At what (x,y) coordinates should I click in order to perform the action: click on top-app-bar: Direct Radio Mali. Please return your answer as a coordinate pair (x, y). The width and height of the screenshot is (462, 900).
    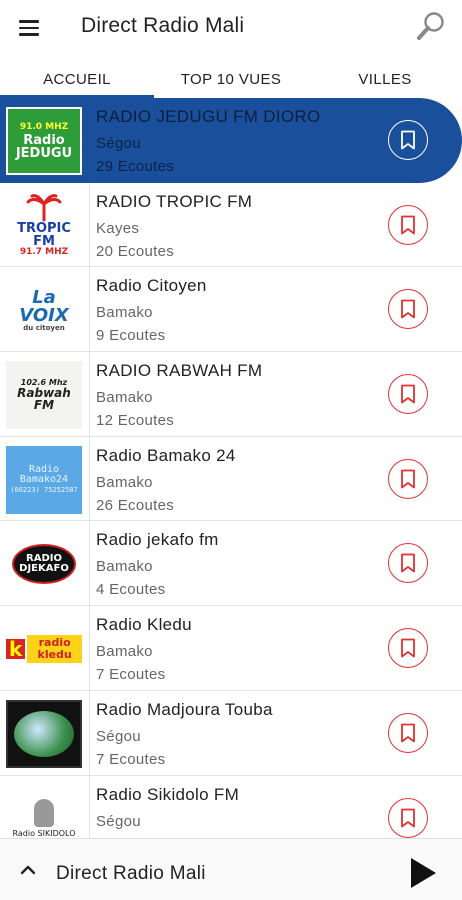
    Looking at the image, I should click on (231, 28).